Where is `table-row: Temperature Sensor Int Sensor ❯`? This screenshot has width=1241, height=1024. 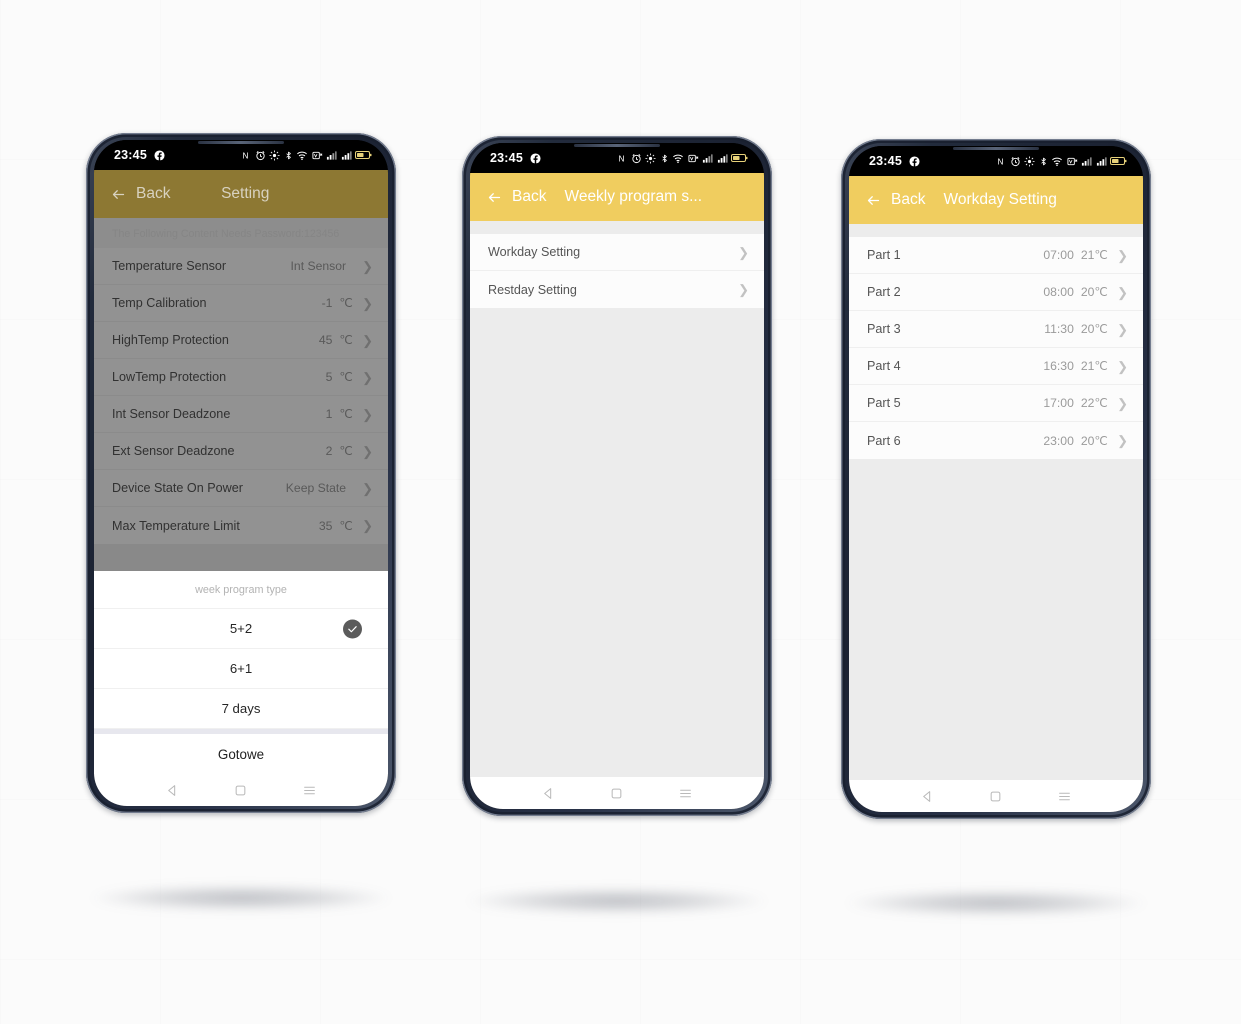
table-row: Temperature Sensor Int Sensor ❯ is located at coordinates (241, 266).